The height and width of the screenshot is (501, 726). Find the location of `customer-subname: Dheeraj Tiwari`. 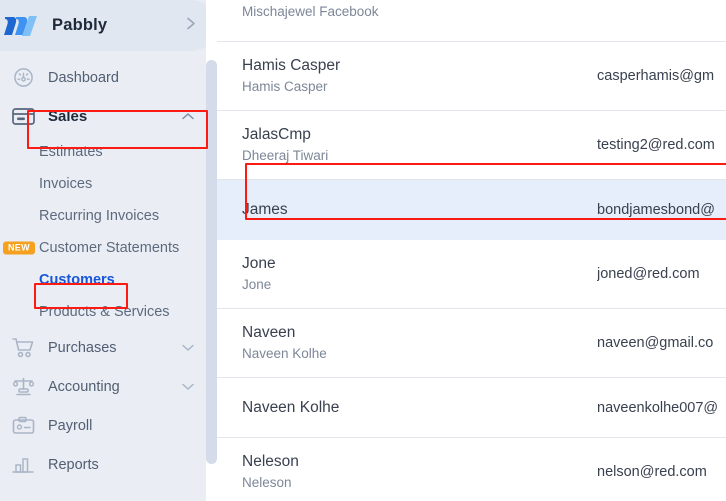

customer-subname: Dheeraj Tiwari is located at coordinates (285, 155).